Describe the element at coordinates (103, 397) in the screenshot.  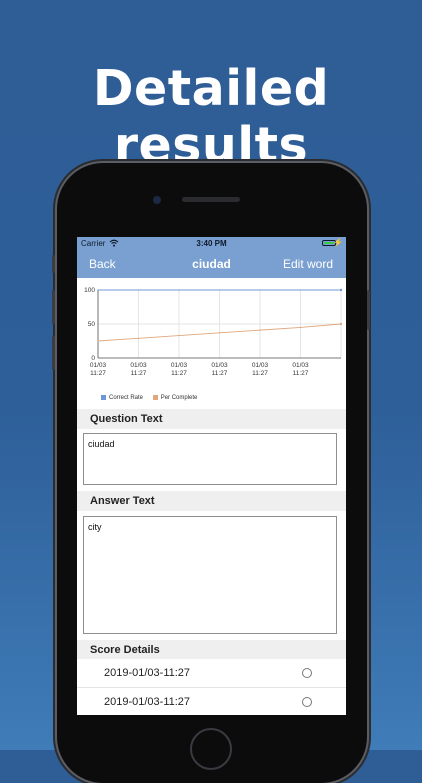
I see `legend-swatch-correct-rate` at that location.